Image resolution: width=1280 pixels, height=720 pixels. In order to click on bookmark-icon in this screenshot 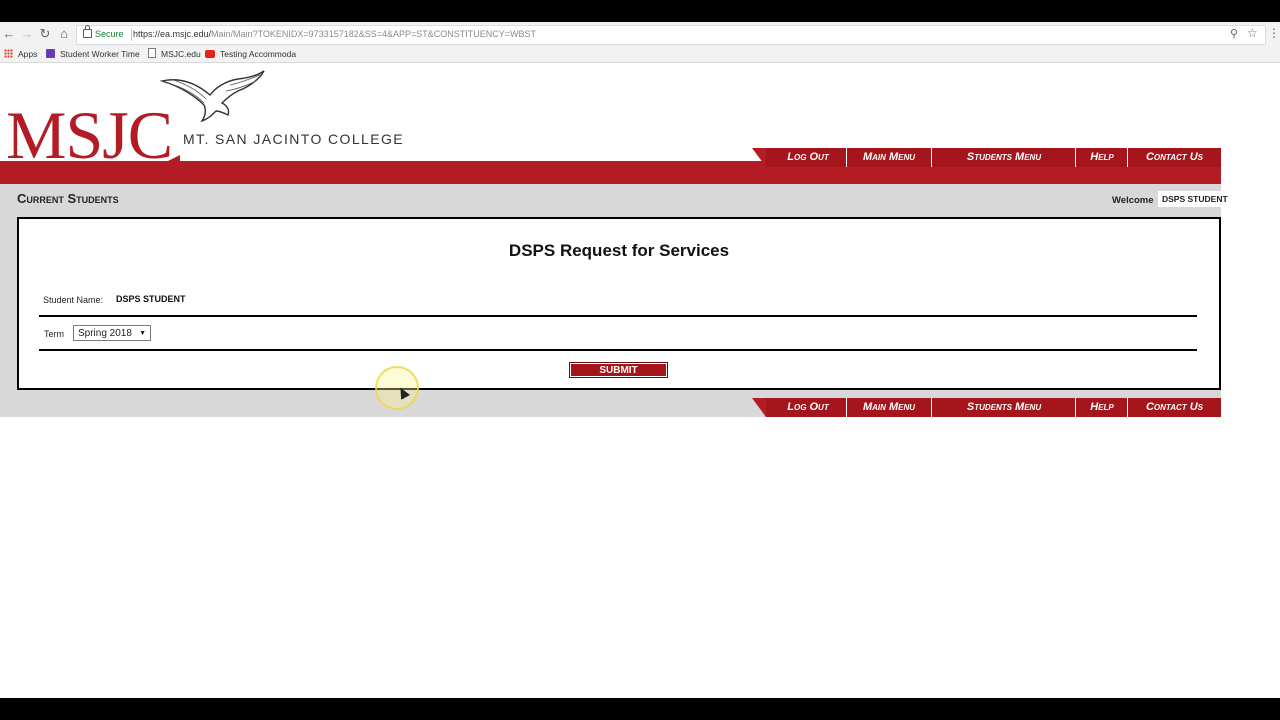, I will do `click(50, 53)`.